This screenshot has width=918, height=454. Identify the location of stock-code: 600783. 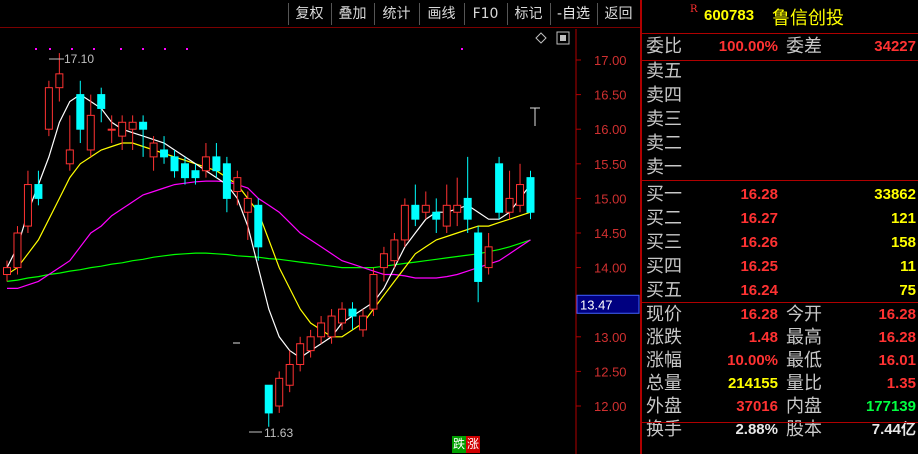
(729, 15).